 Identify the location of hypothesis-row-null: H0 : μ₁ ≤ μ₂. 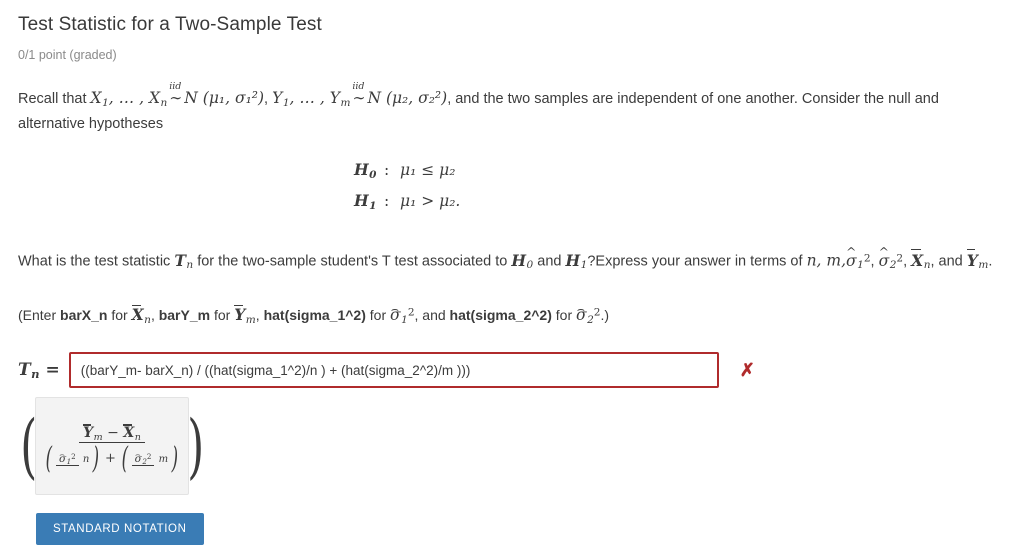
(680, 172).